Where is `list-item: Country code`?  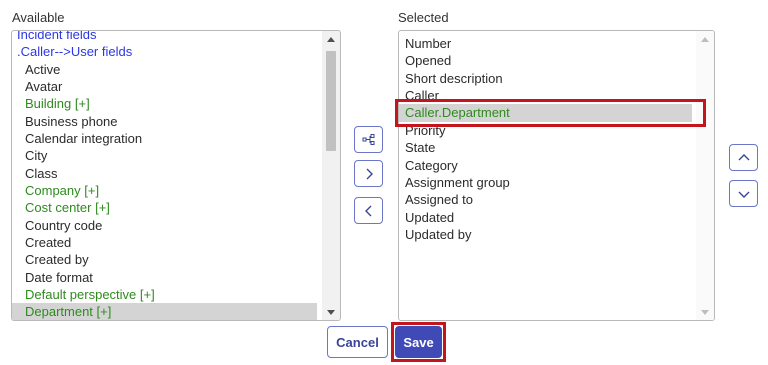 list-item: Country code is located at coordinates (63, 225).